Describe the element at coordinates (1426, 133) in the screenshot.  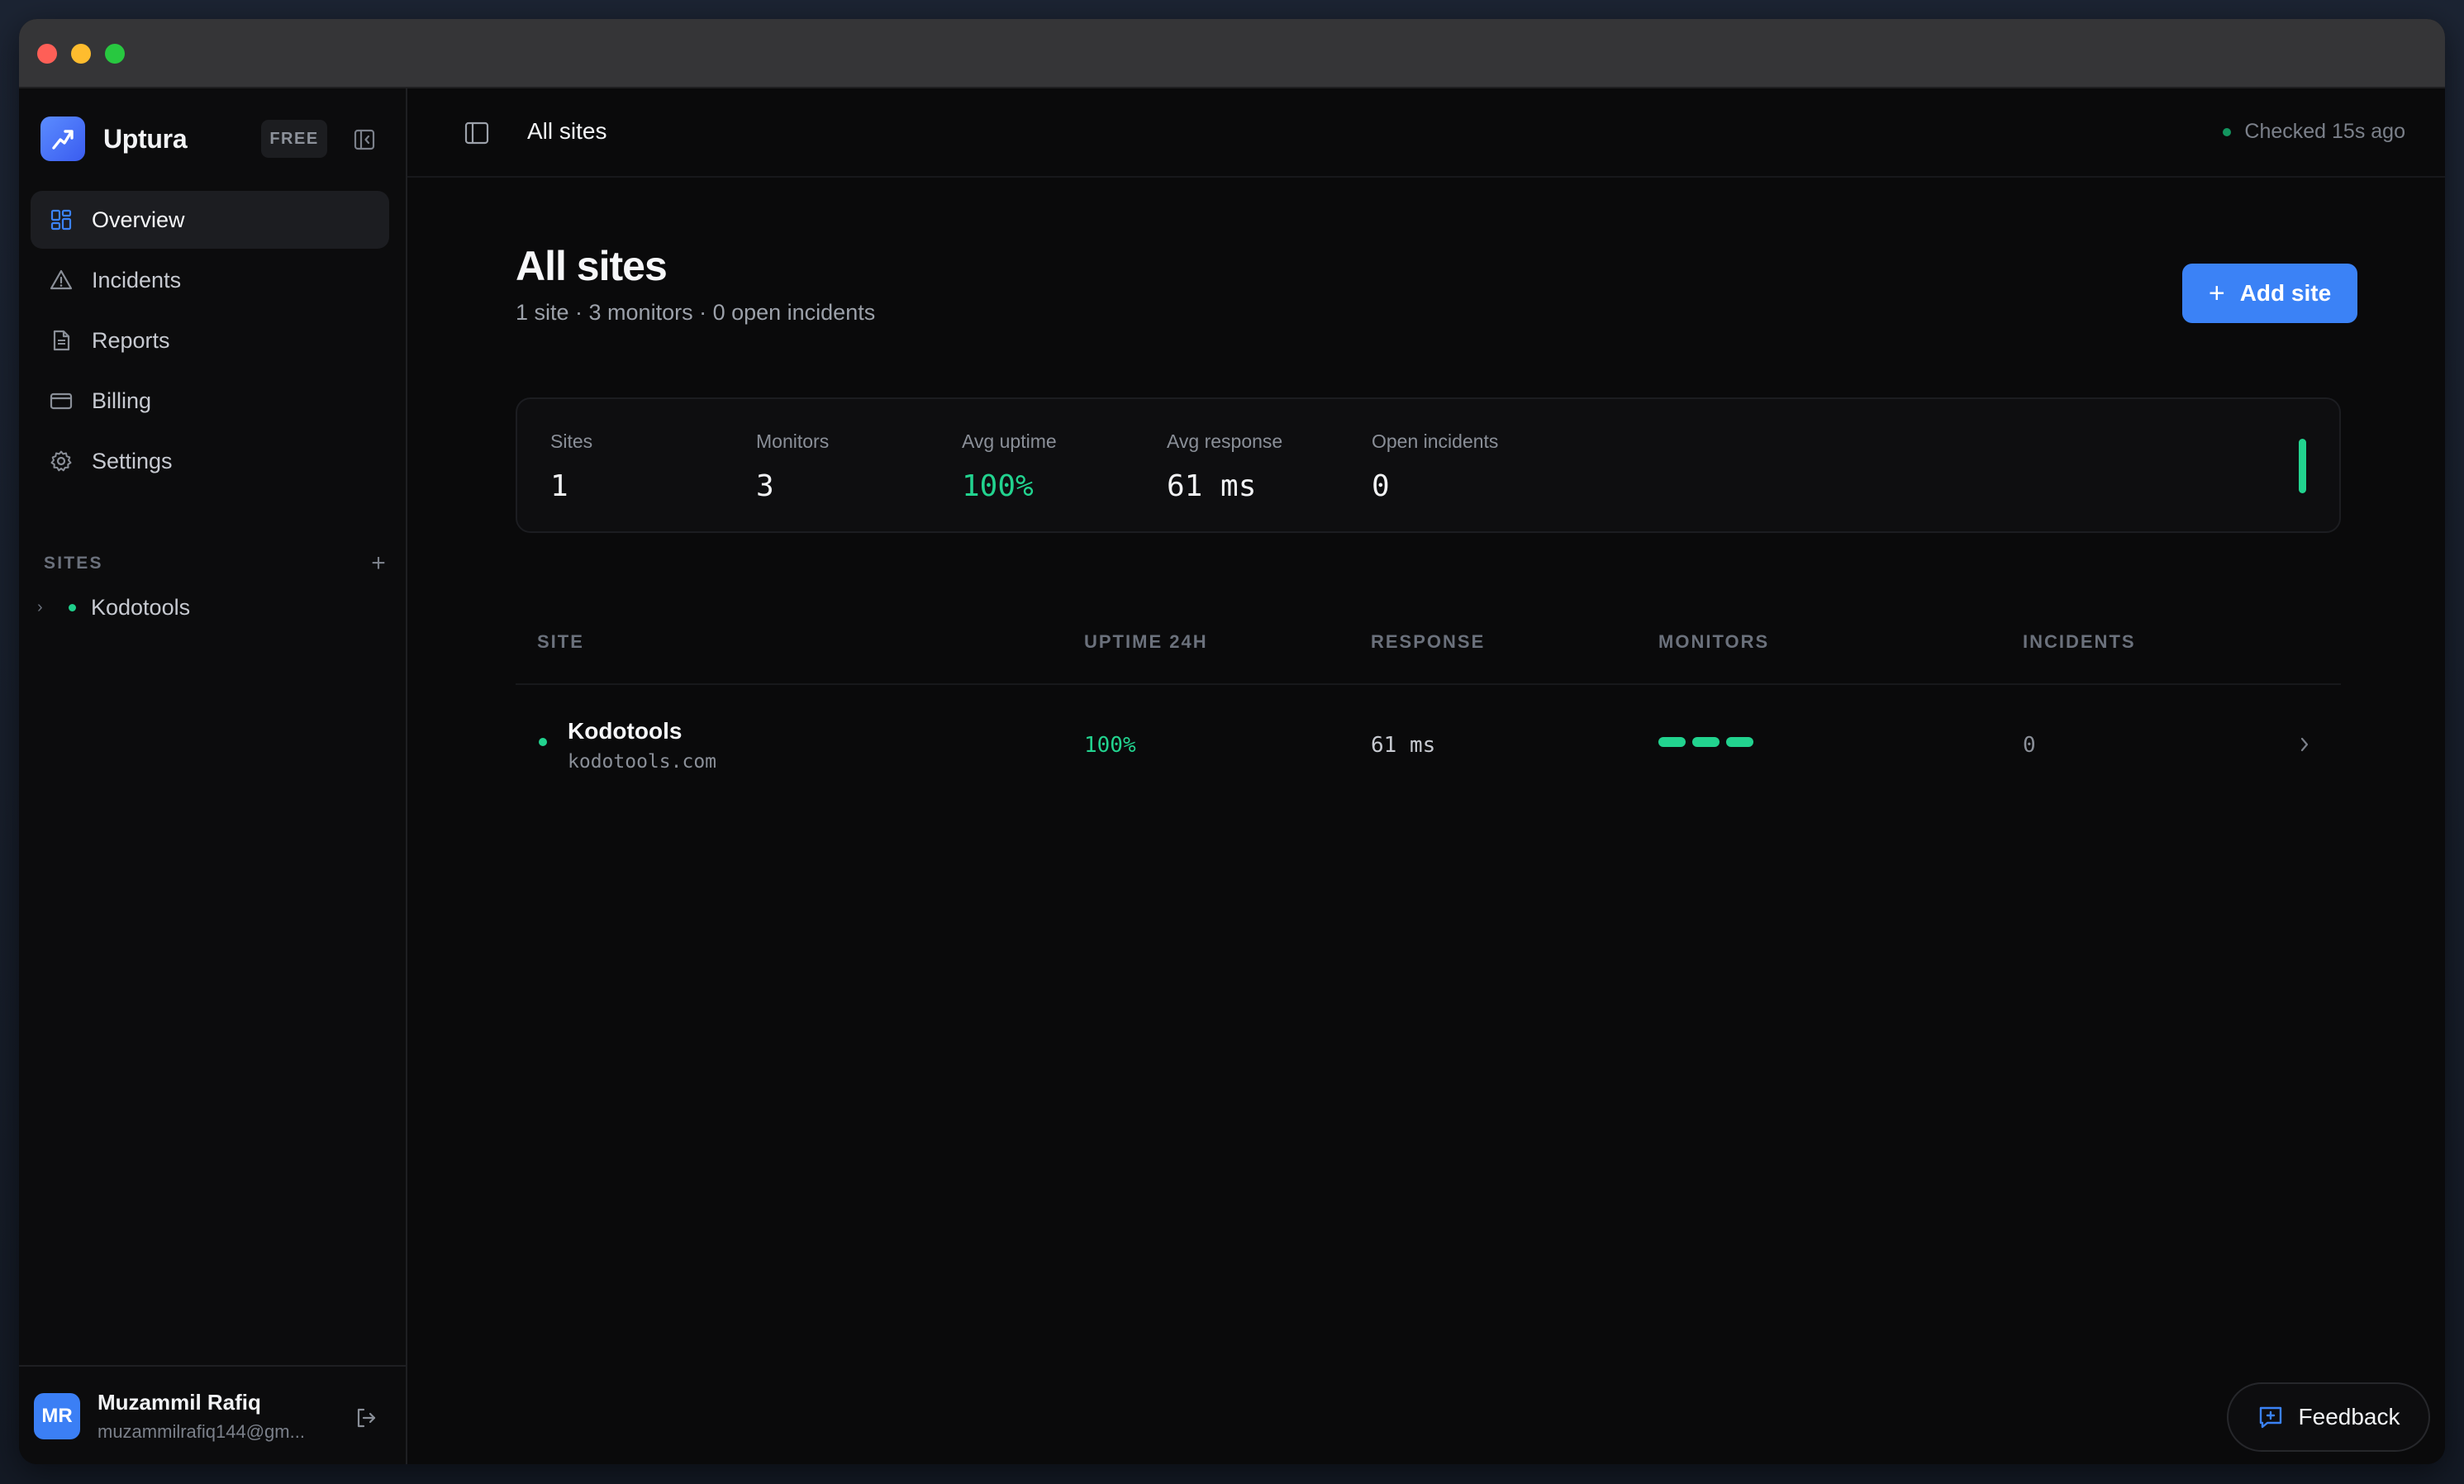
I see `top-bar: All sites Checked 15s ago` at that location.